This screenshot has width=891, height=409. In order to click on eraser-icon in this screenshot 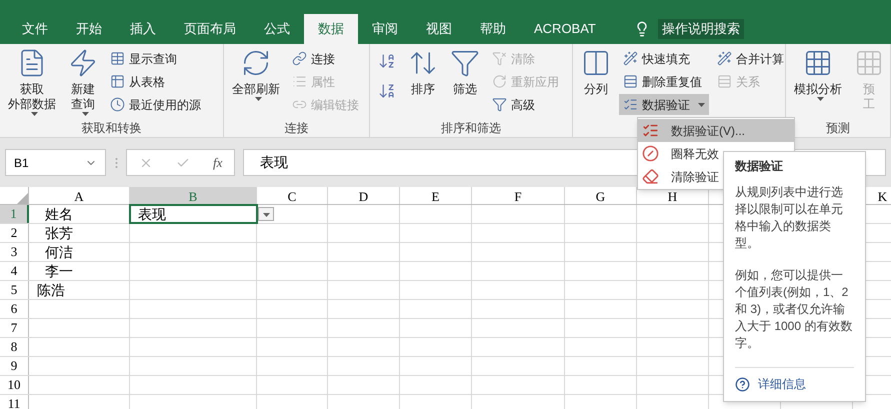, I will do `click(650, 176)`.